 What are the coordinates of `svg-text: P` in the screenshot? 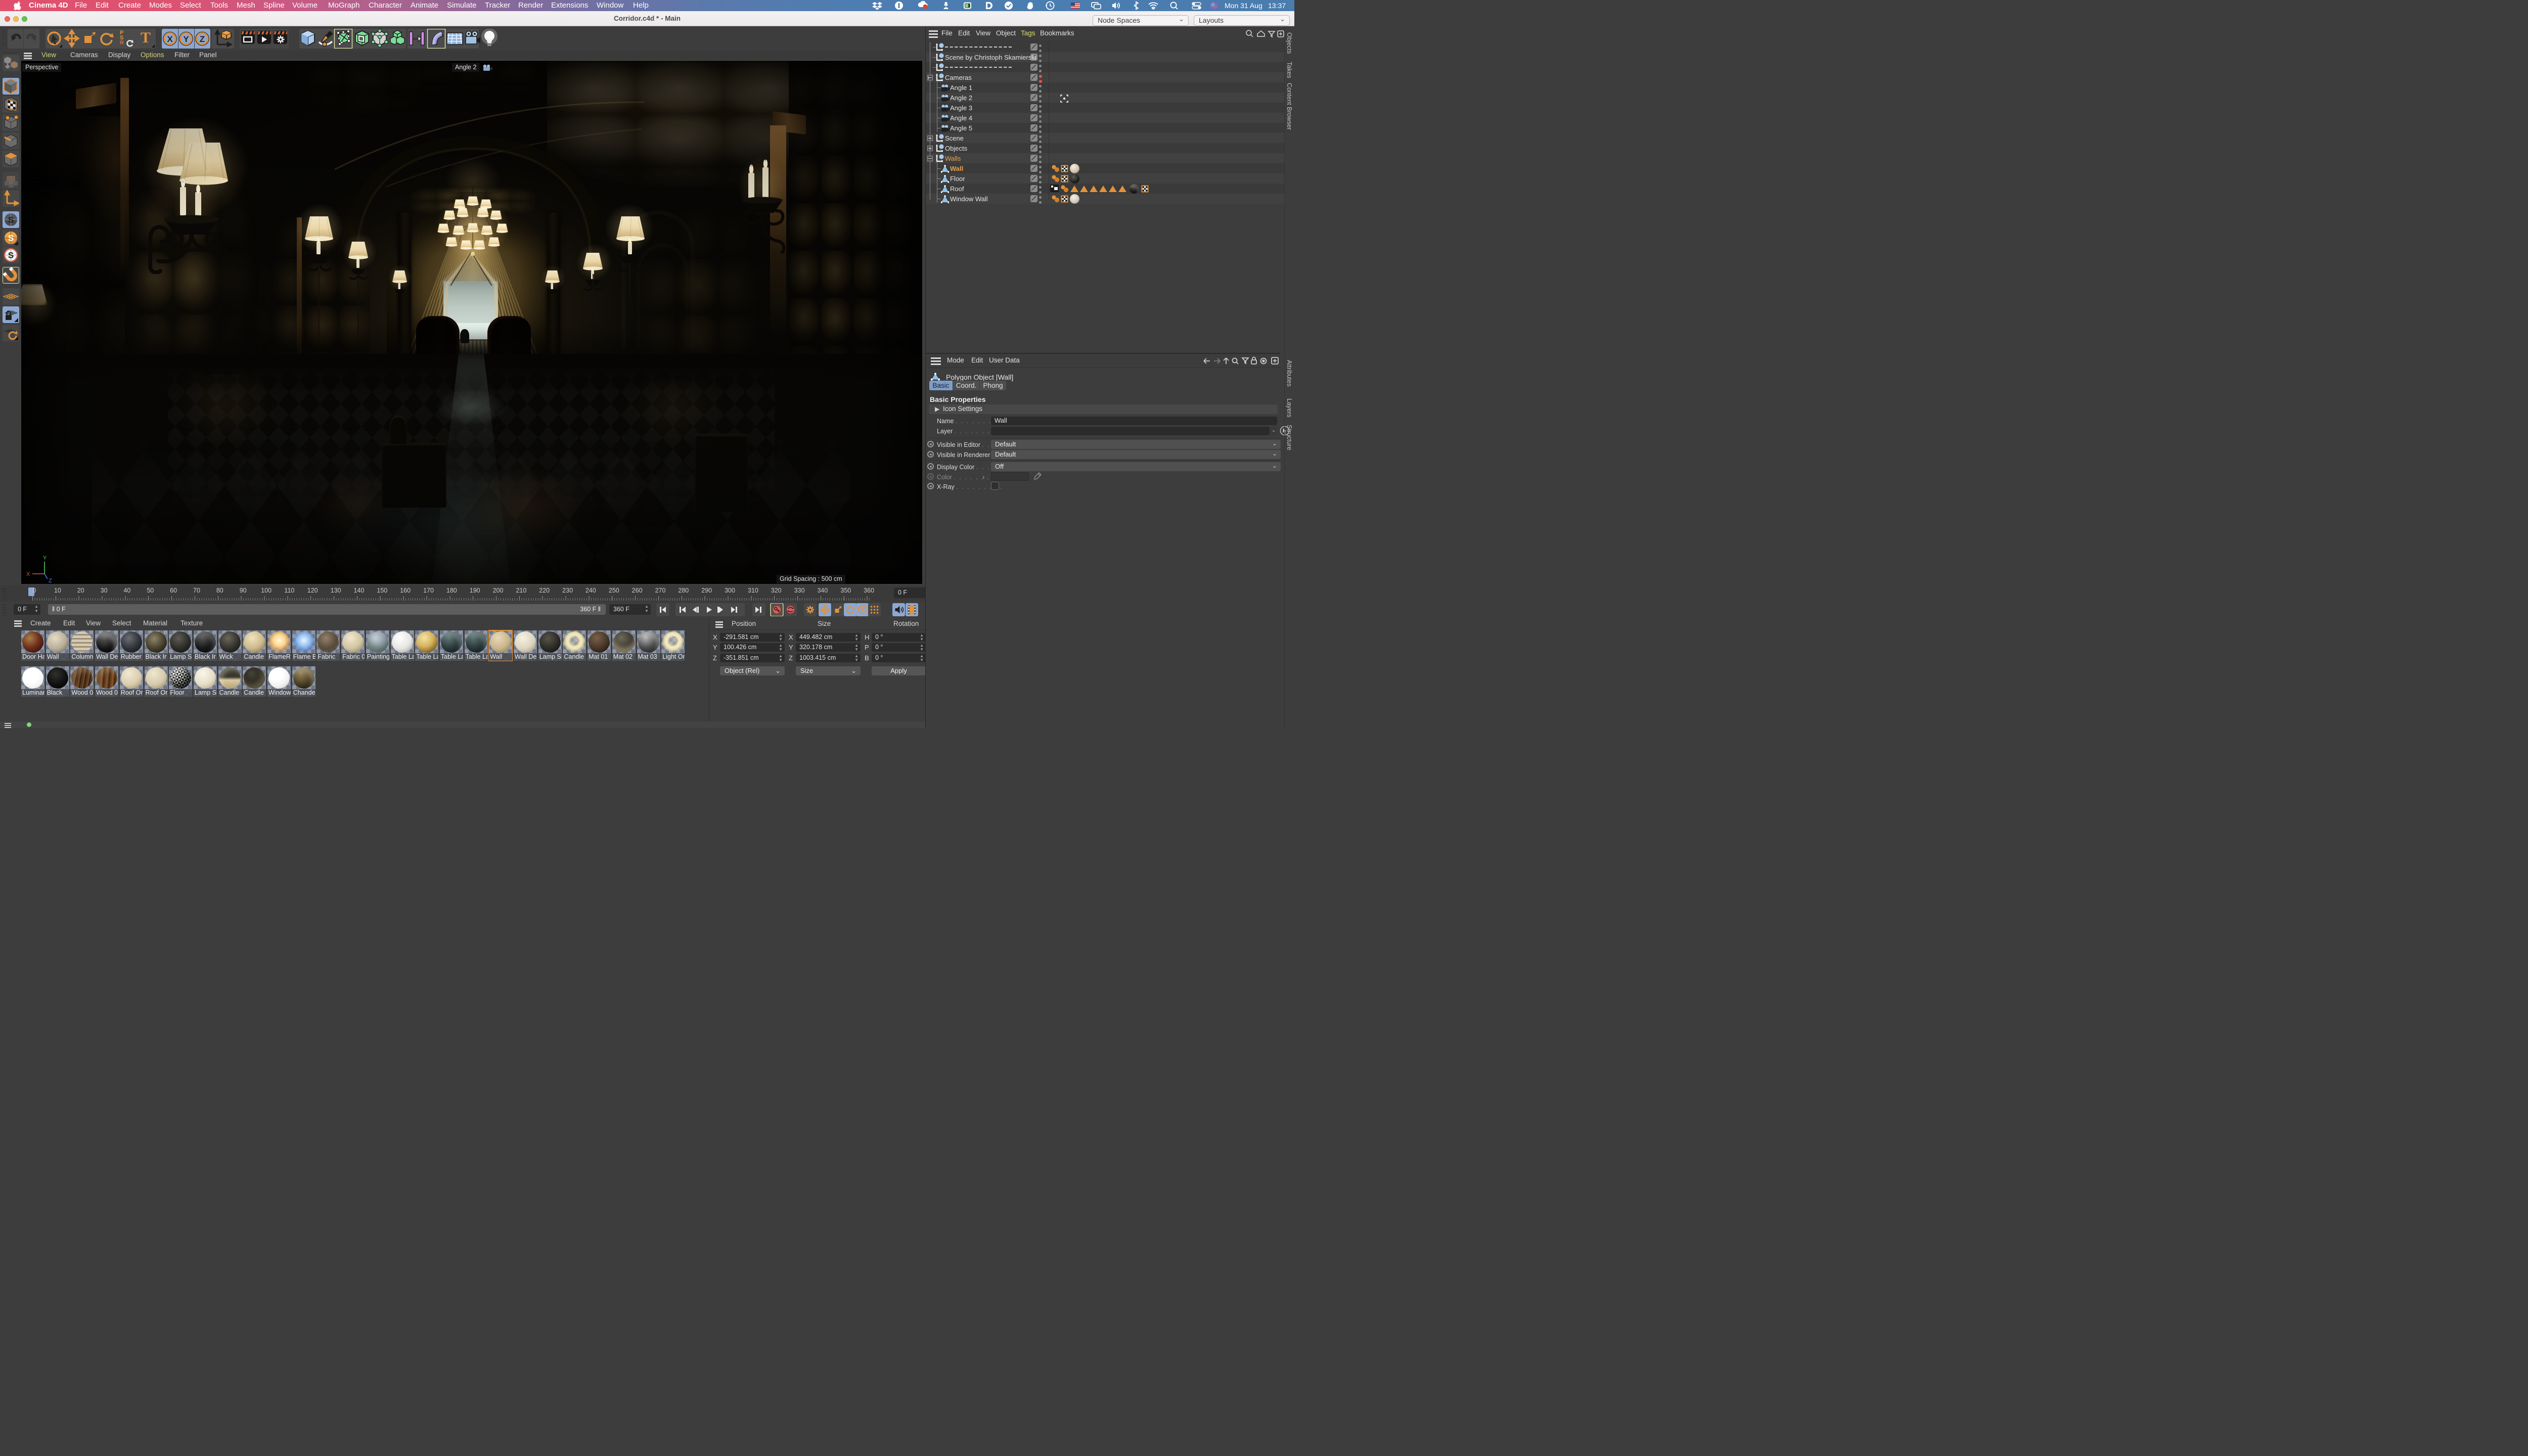 It's located at (863, 611).